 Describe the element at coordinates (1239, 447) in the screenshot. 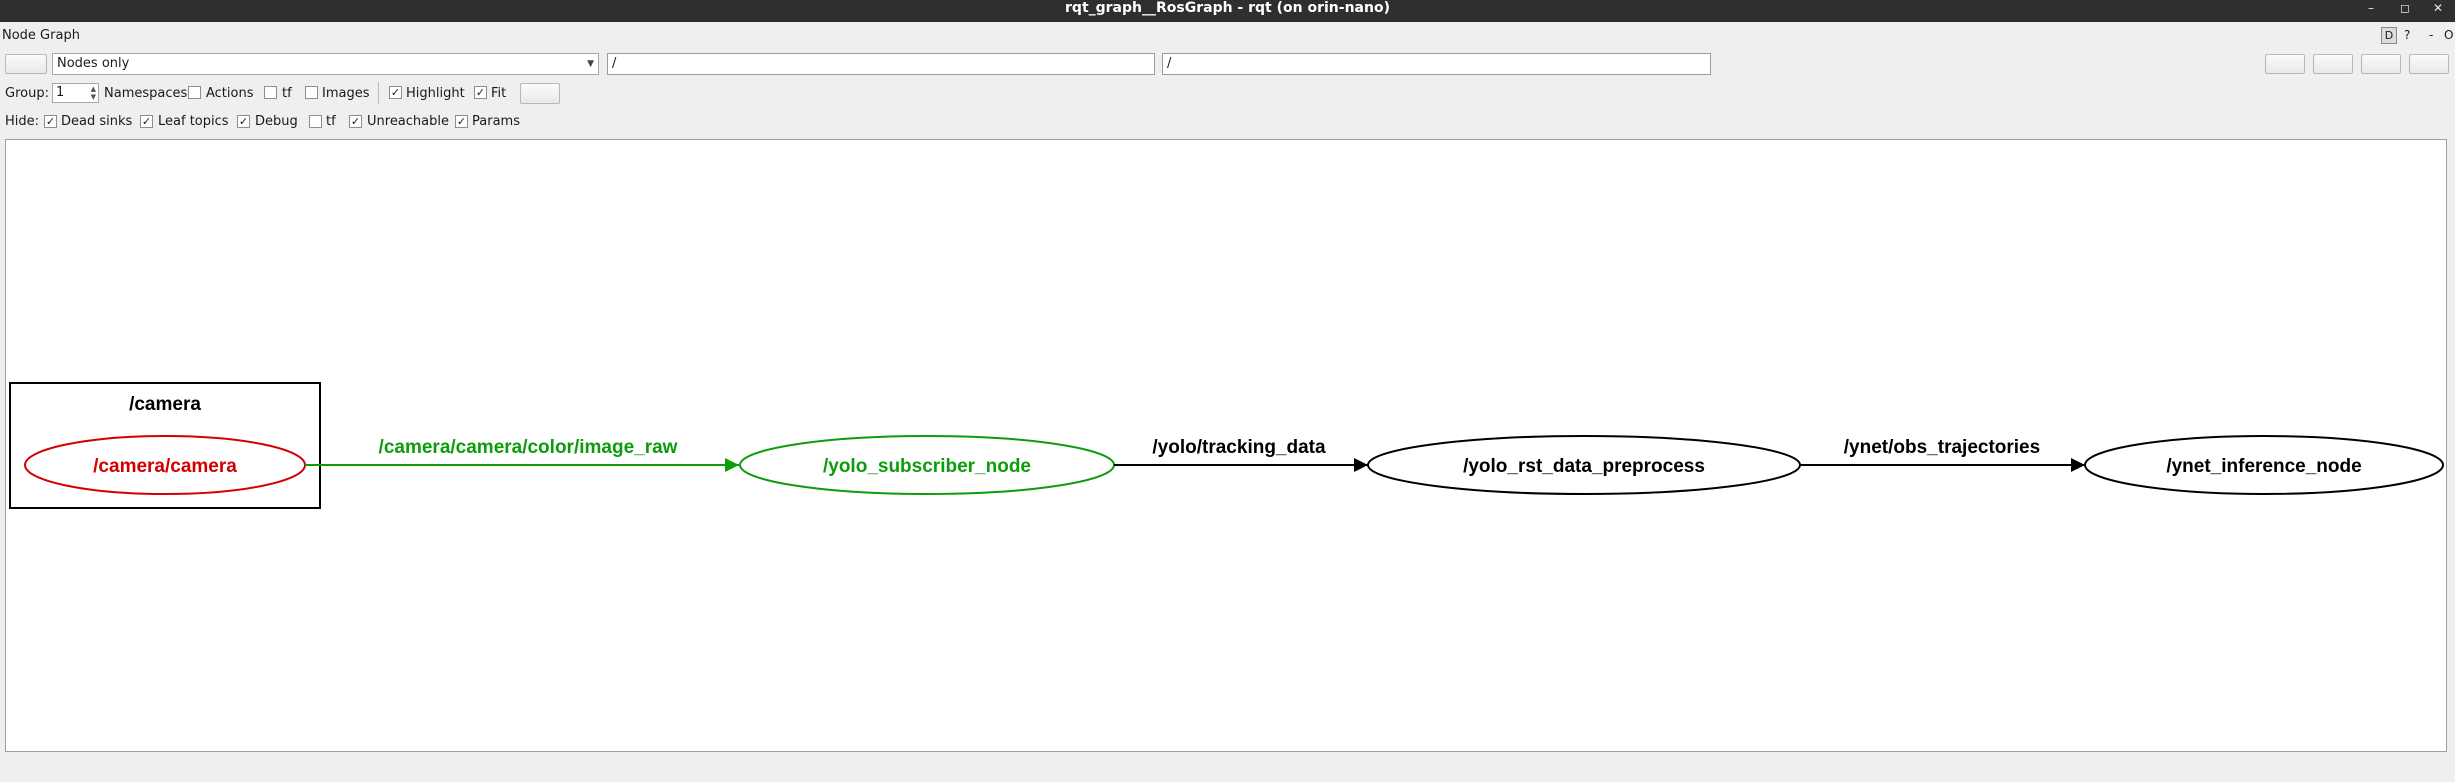

I see `edge-tracking-data-label: /yolo/tracking_data` at that location.